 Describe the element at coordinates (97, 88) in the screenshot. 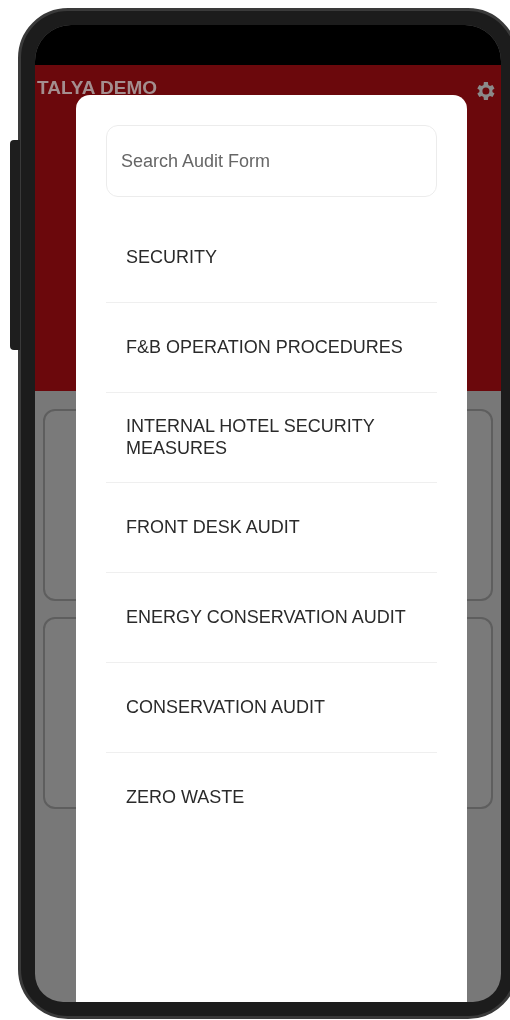

I see `app-title: TALYA DEMO` at that location.